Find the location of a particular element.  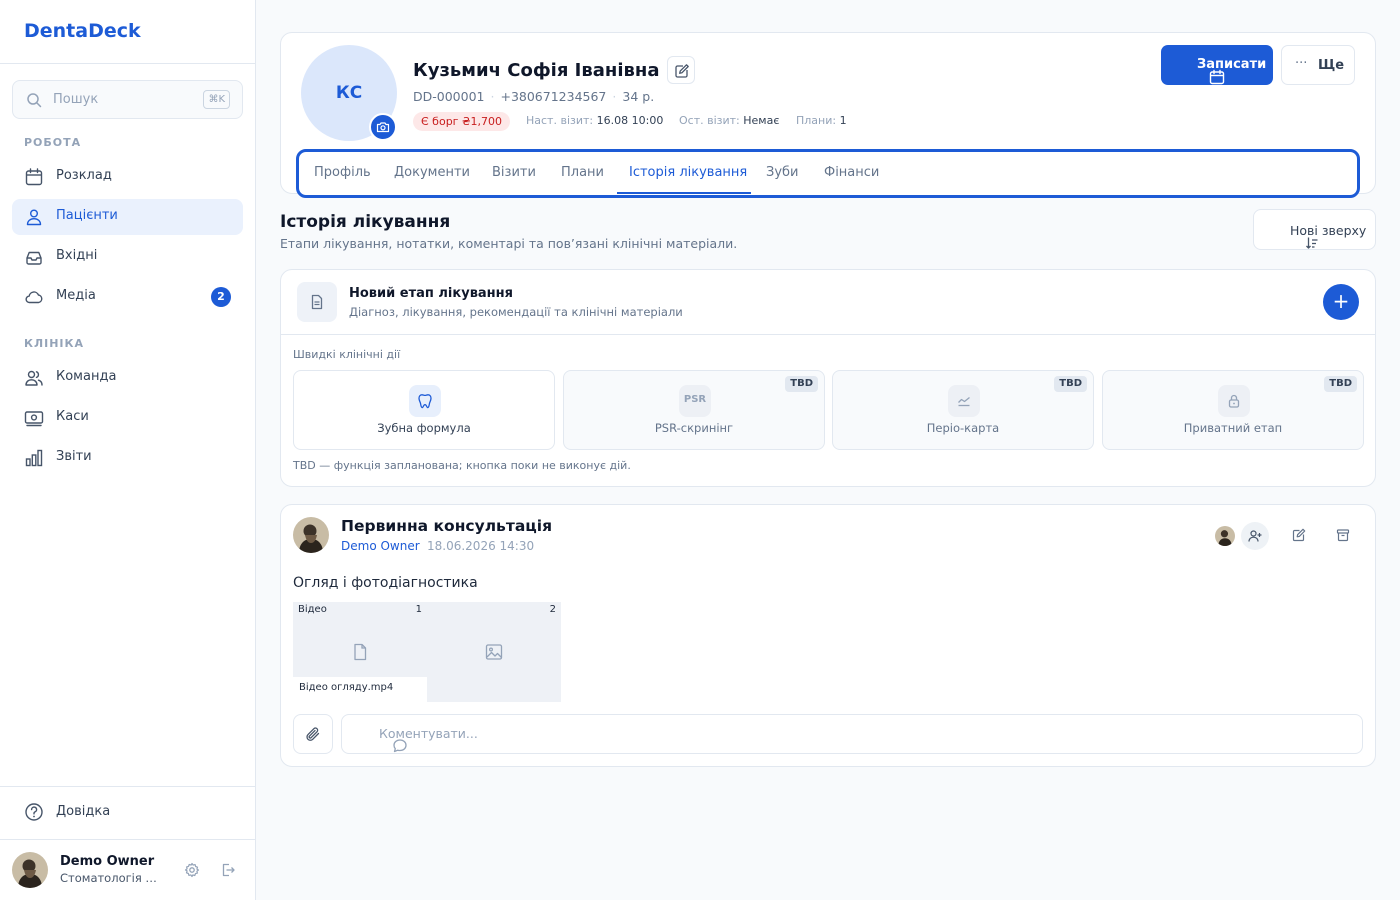

attach-file-button is located at coordinates (313, 734).